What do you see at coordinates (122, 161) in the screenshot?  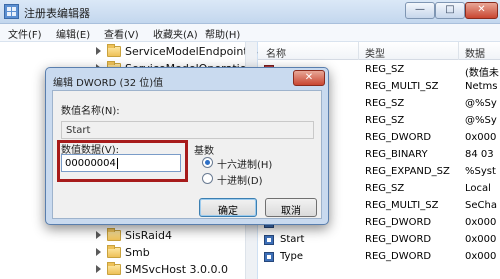 I see `highlight-box` at bounding box center [122, 161].